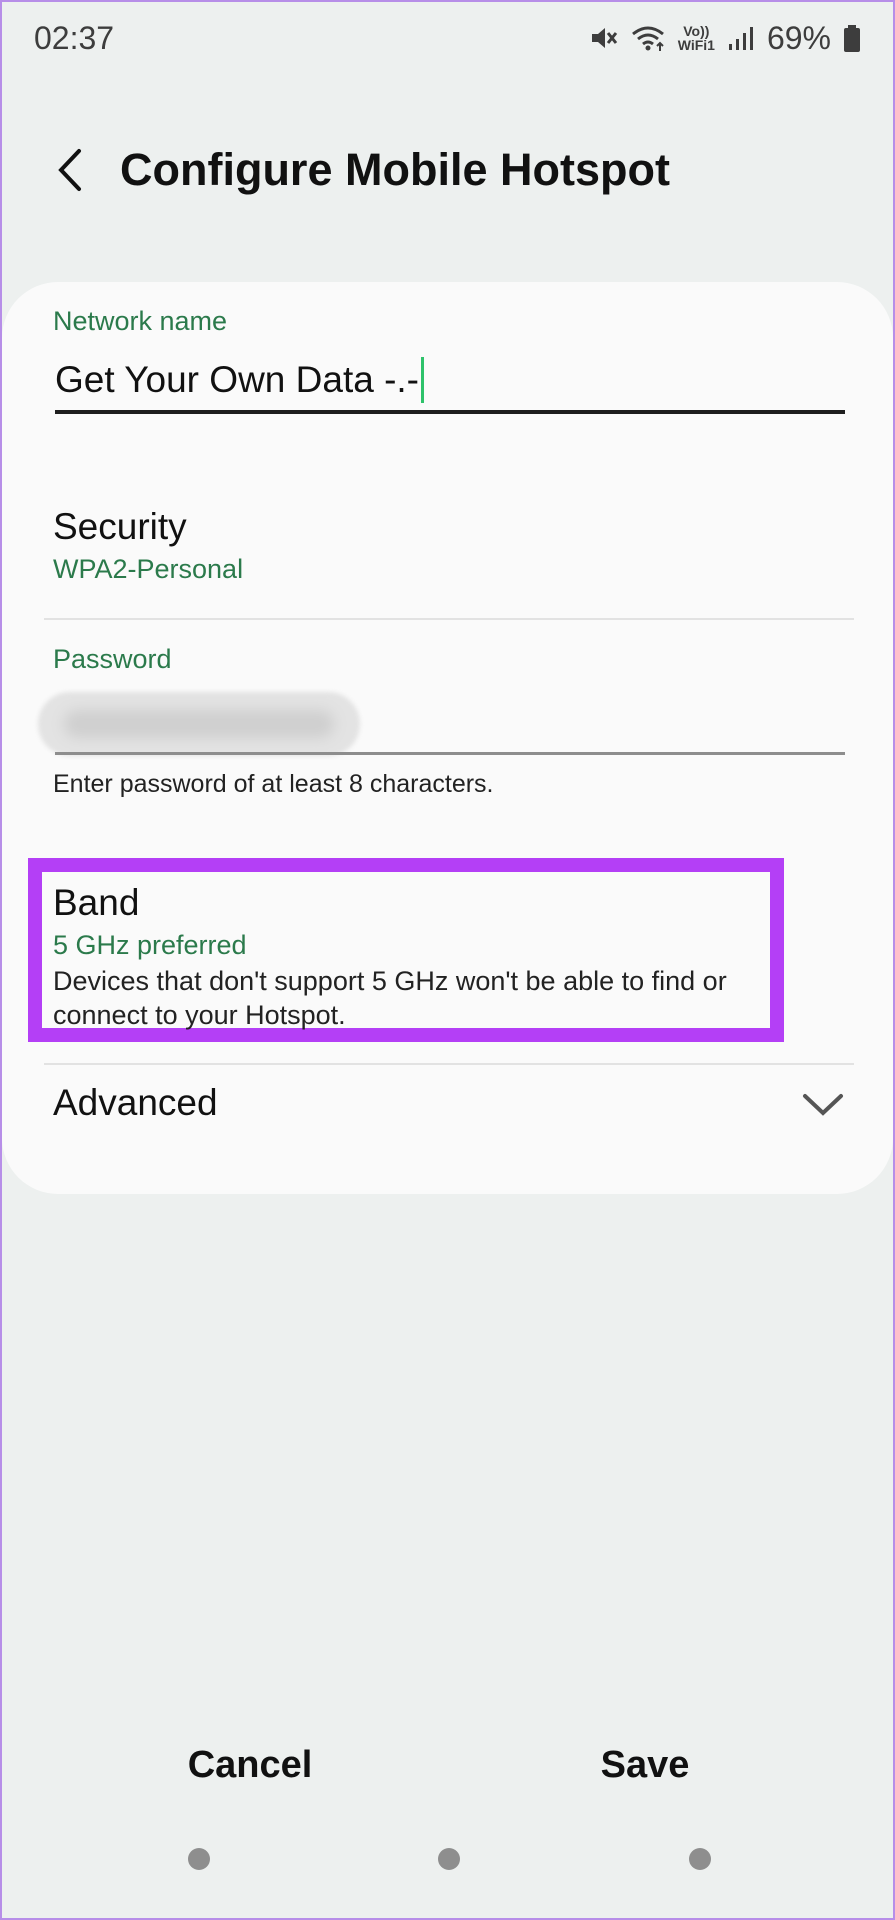 The height and width of the screenshot is (1920, 895). What do you see at coordinates (250, 1765) in the screenshot?
I see `cancel-button: Cancel` at bounding box center [250, 1765].